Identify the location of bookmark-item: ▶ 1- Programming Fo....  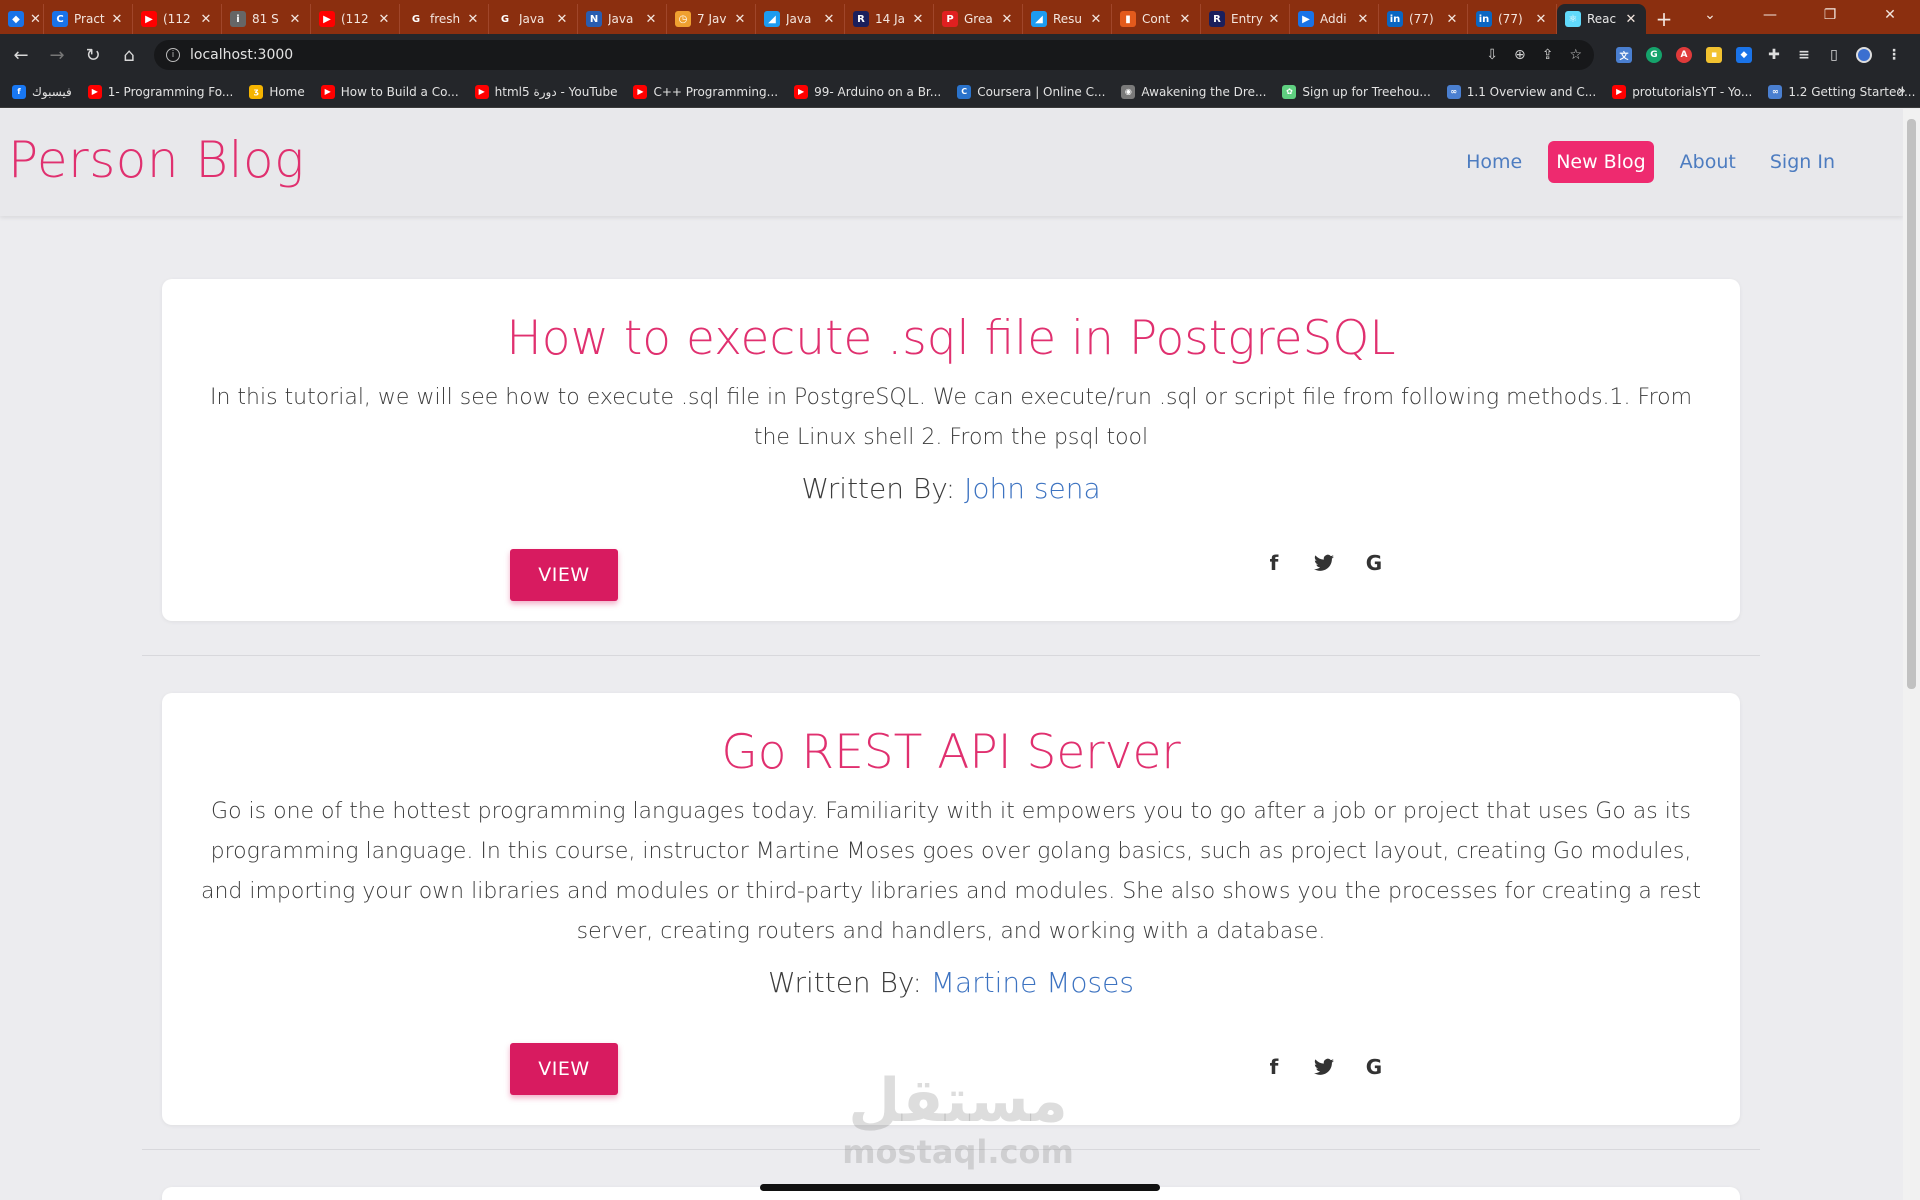
(160, 91).